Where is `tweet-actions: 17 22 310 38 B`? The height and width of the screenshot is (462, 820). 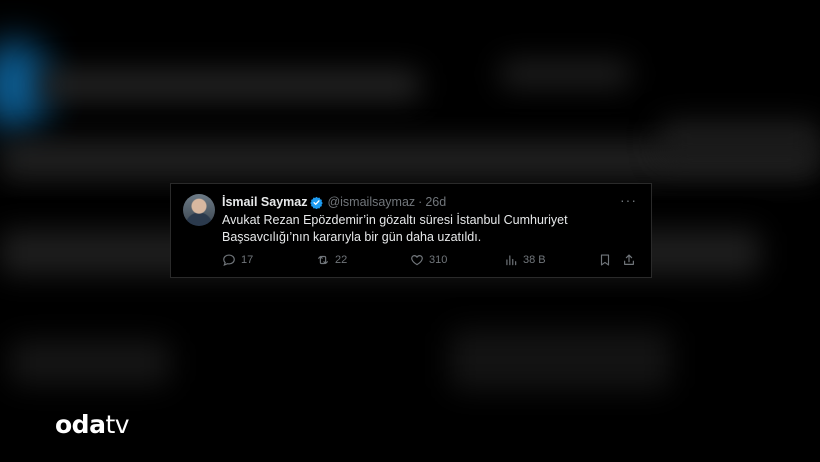 tweet-actions: 17 22 310 38 B is located at coordinates (432, 261).